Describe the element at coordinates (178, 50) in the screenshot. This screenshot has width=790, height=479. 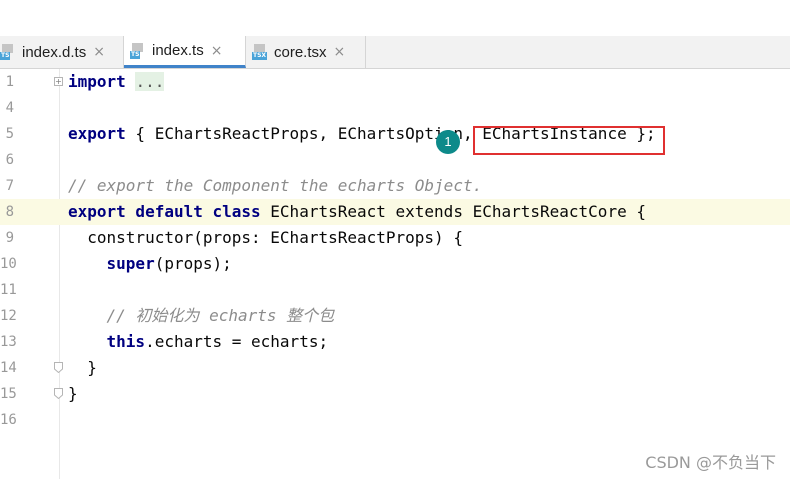
I see `tab-label: index.ts` at that location.